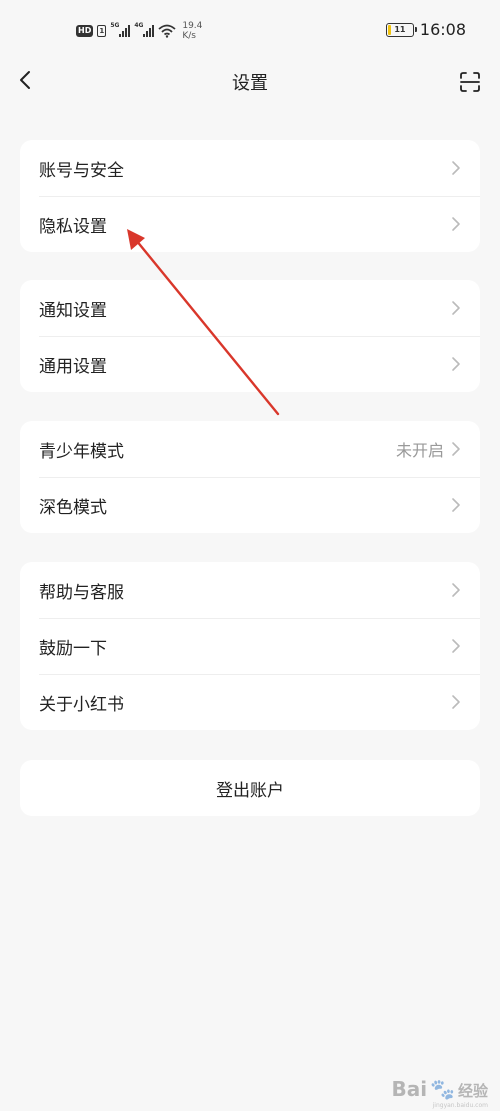 This screenshot has height=1111, width=500. I want to click on settings-group-notification: 通知设置 通用设置, so click(250, 336).